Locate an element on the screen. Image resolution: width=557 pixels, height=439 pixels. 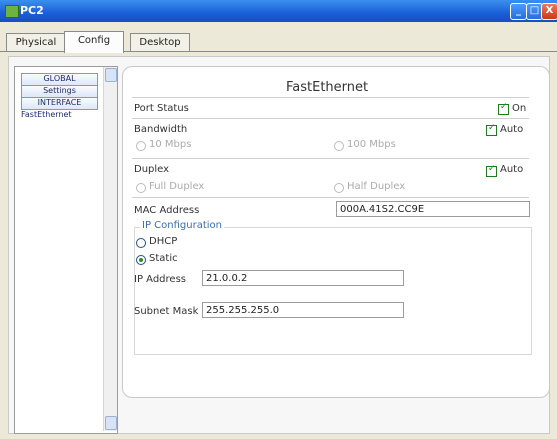
port-status-checkbox is located at coordinates (503, 108).